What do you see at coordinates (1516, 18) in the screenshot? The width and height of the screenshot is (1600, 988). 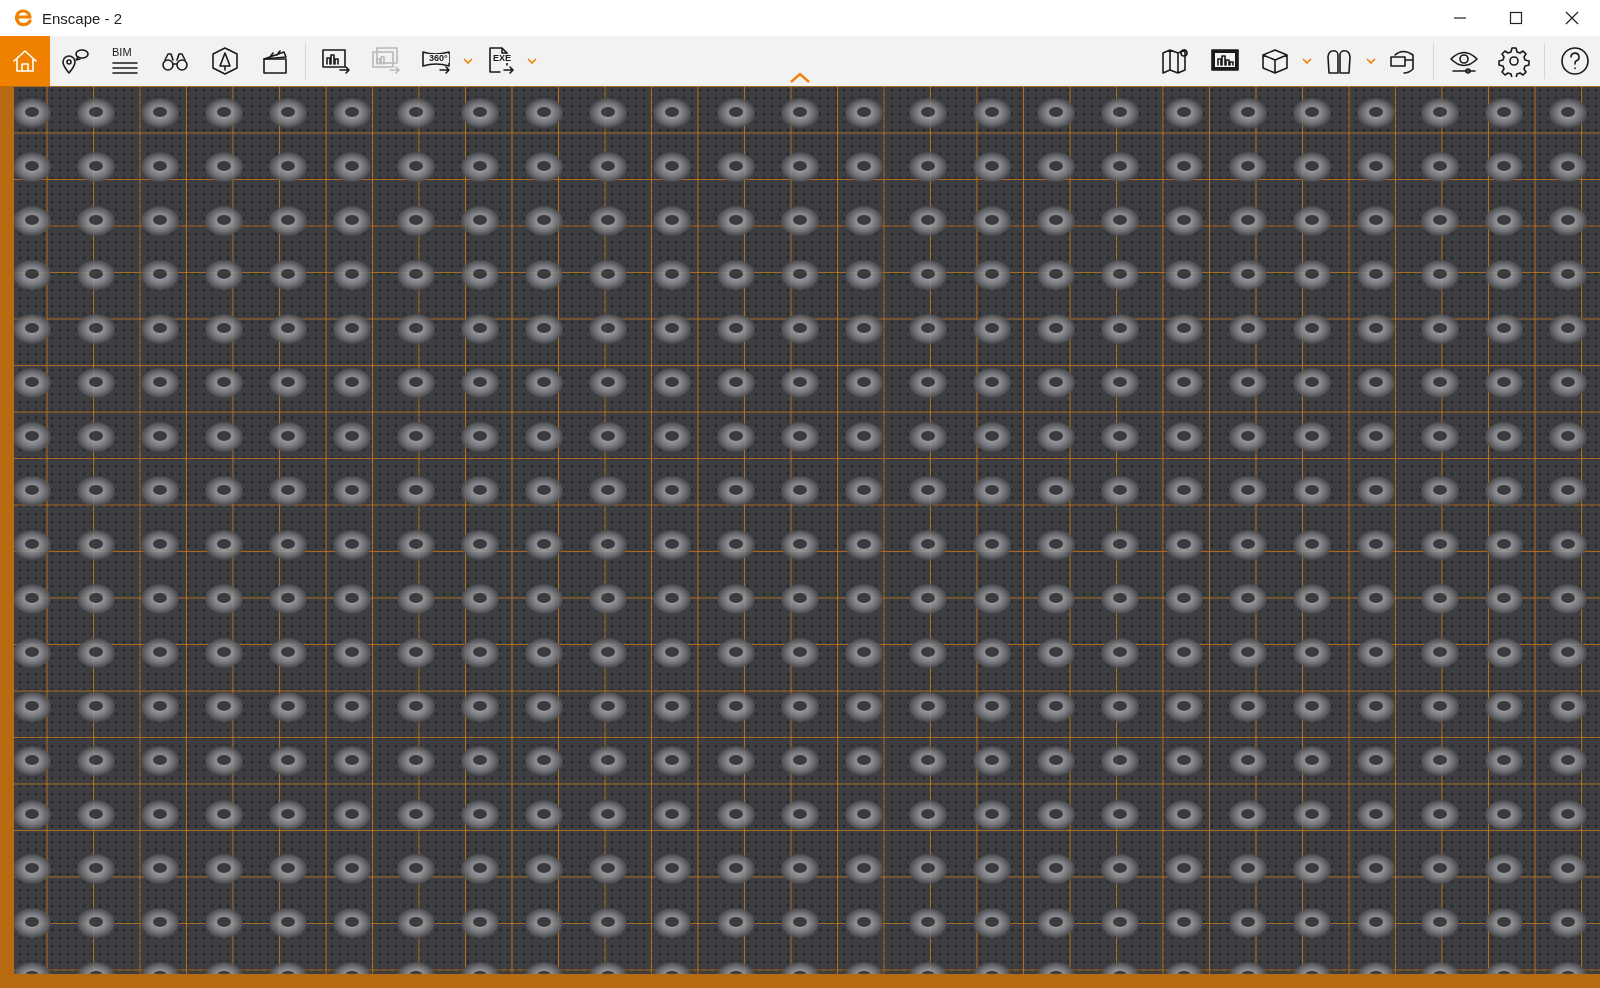 I see `maximize-icon` at bounding box center [1516, 18].